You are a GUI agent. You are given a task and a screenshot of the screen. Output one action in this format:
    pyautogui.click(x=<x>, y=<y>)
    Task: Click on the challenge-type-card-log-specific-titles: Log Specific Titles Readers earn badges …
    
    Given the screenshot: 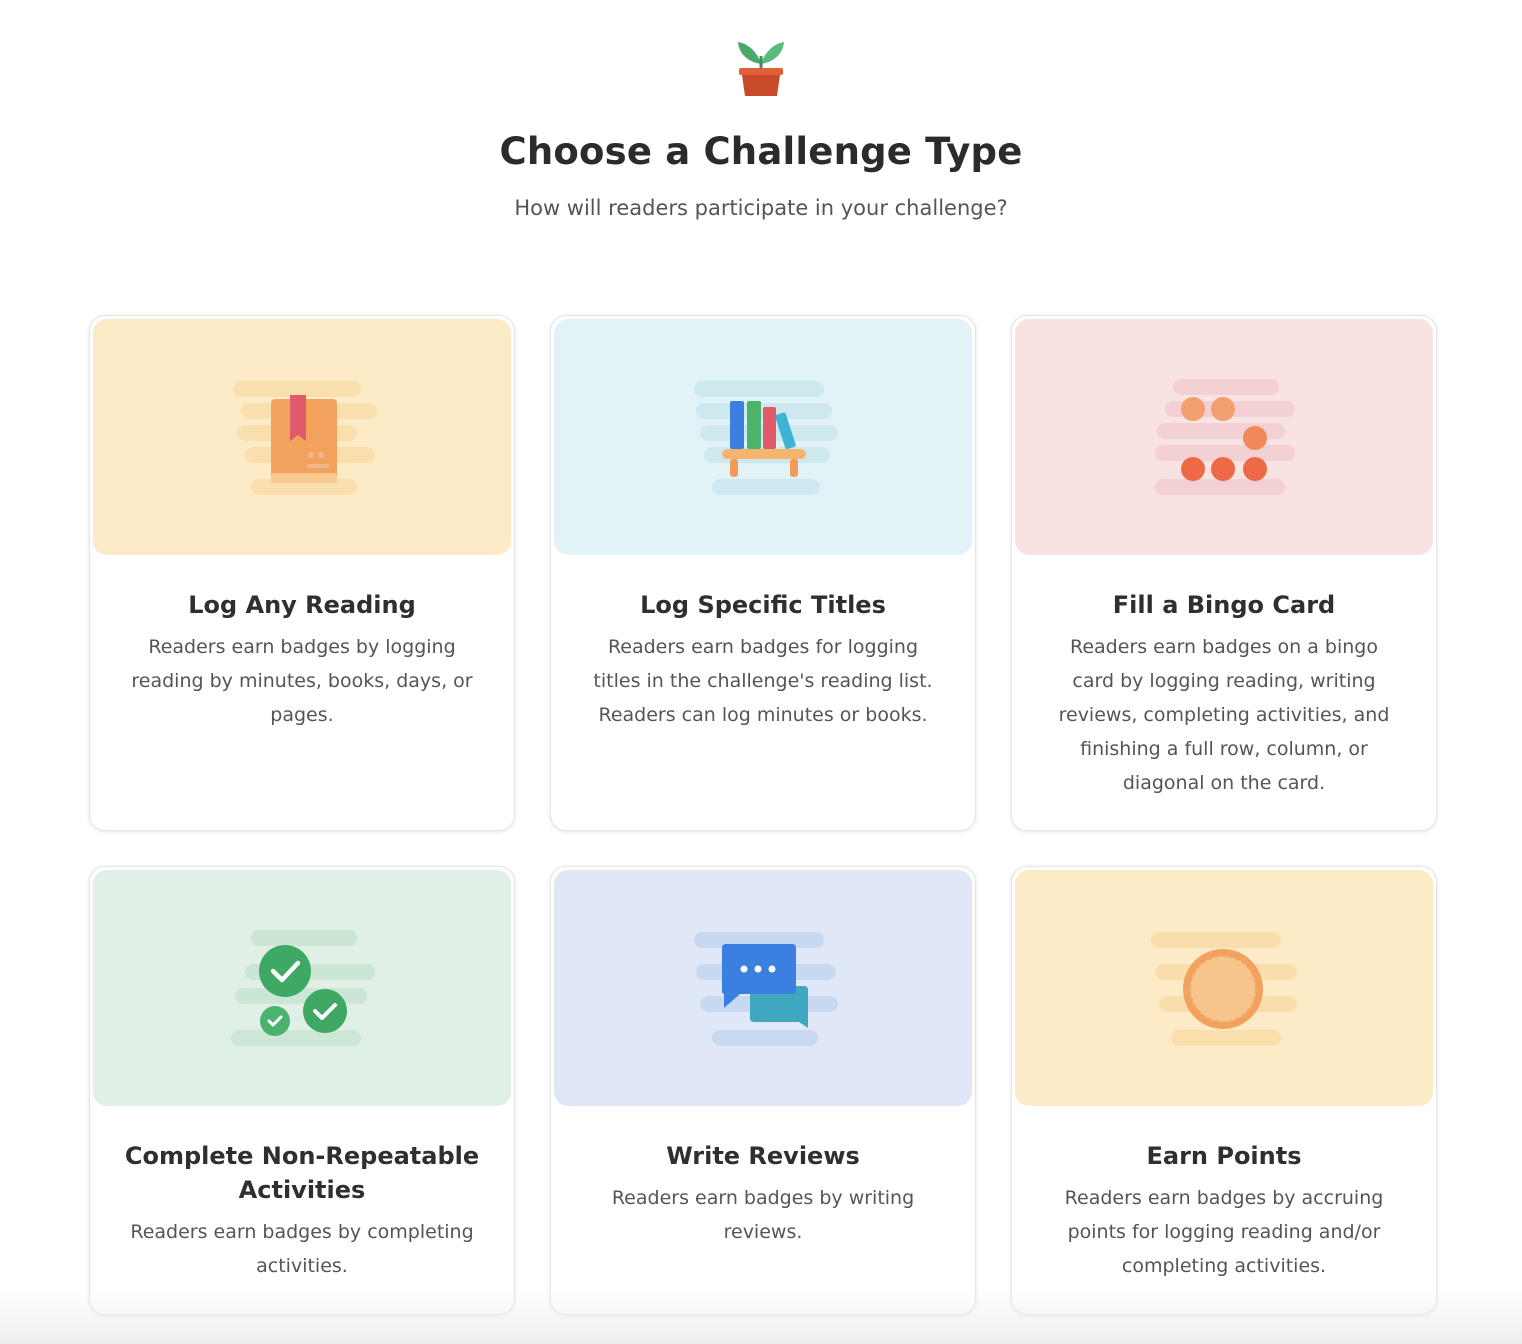 What is the action you would take?
    pyautogui.click(x=763, y=573)
    